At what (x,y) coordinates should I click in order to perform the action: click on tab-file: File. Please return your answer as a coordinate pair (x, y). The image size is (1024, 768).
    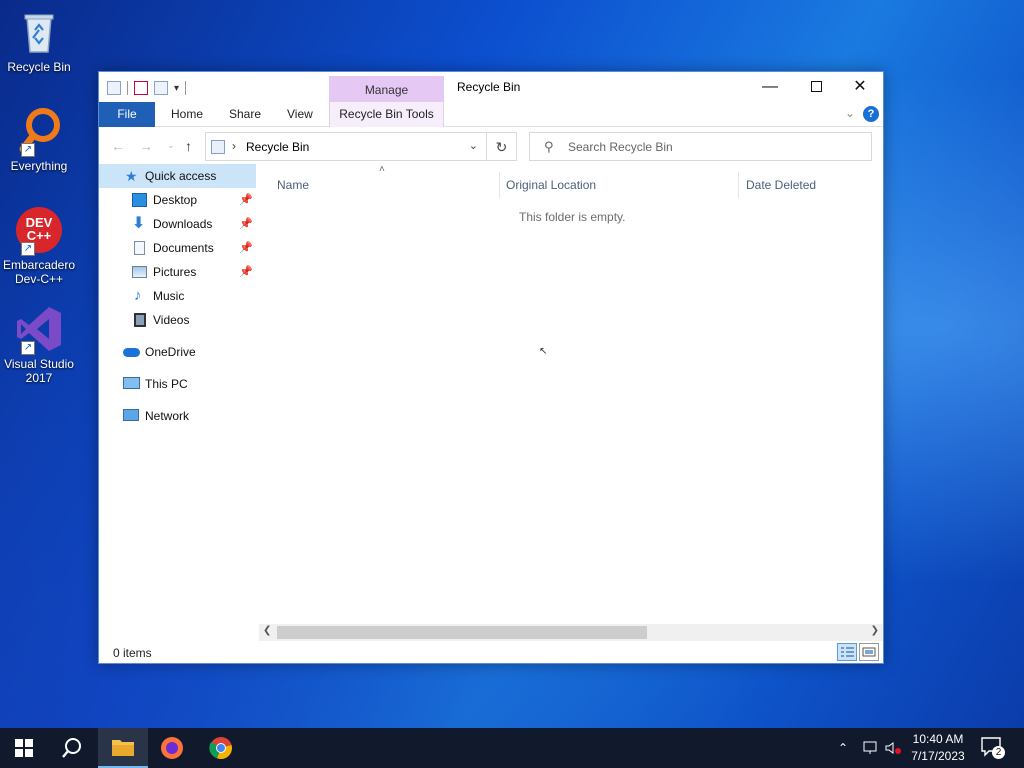
    Looking at the image, I should click on (127, 114).